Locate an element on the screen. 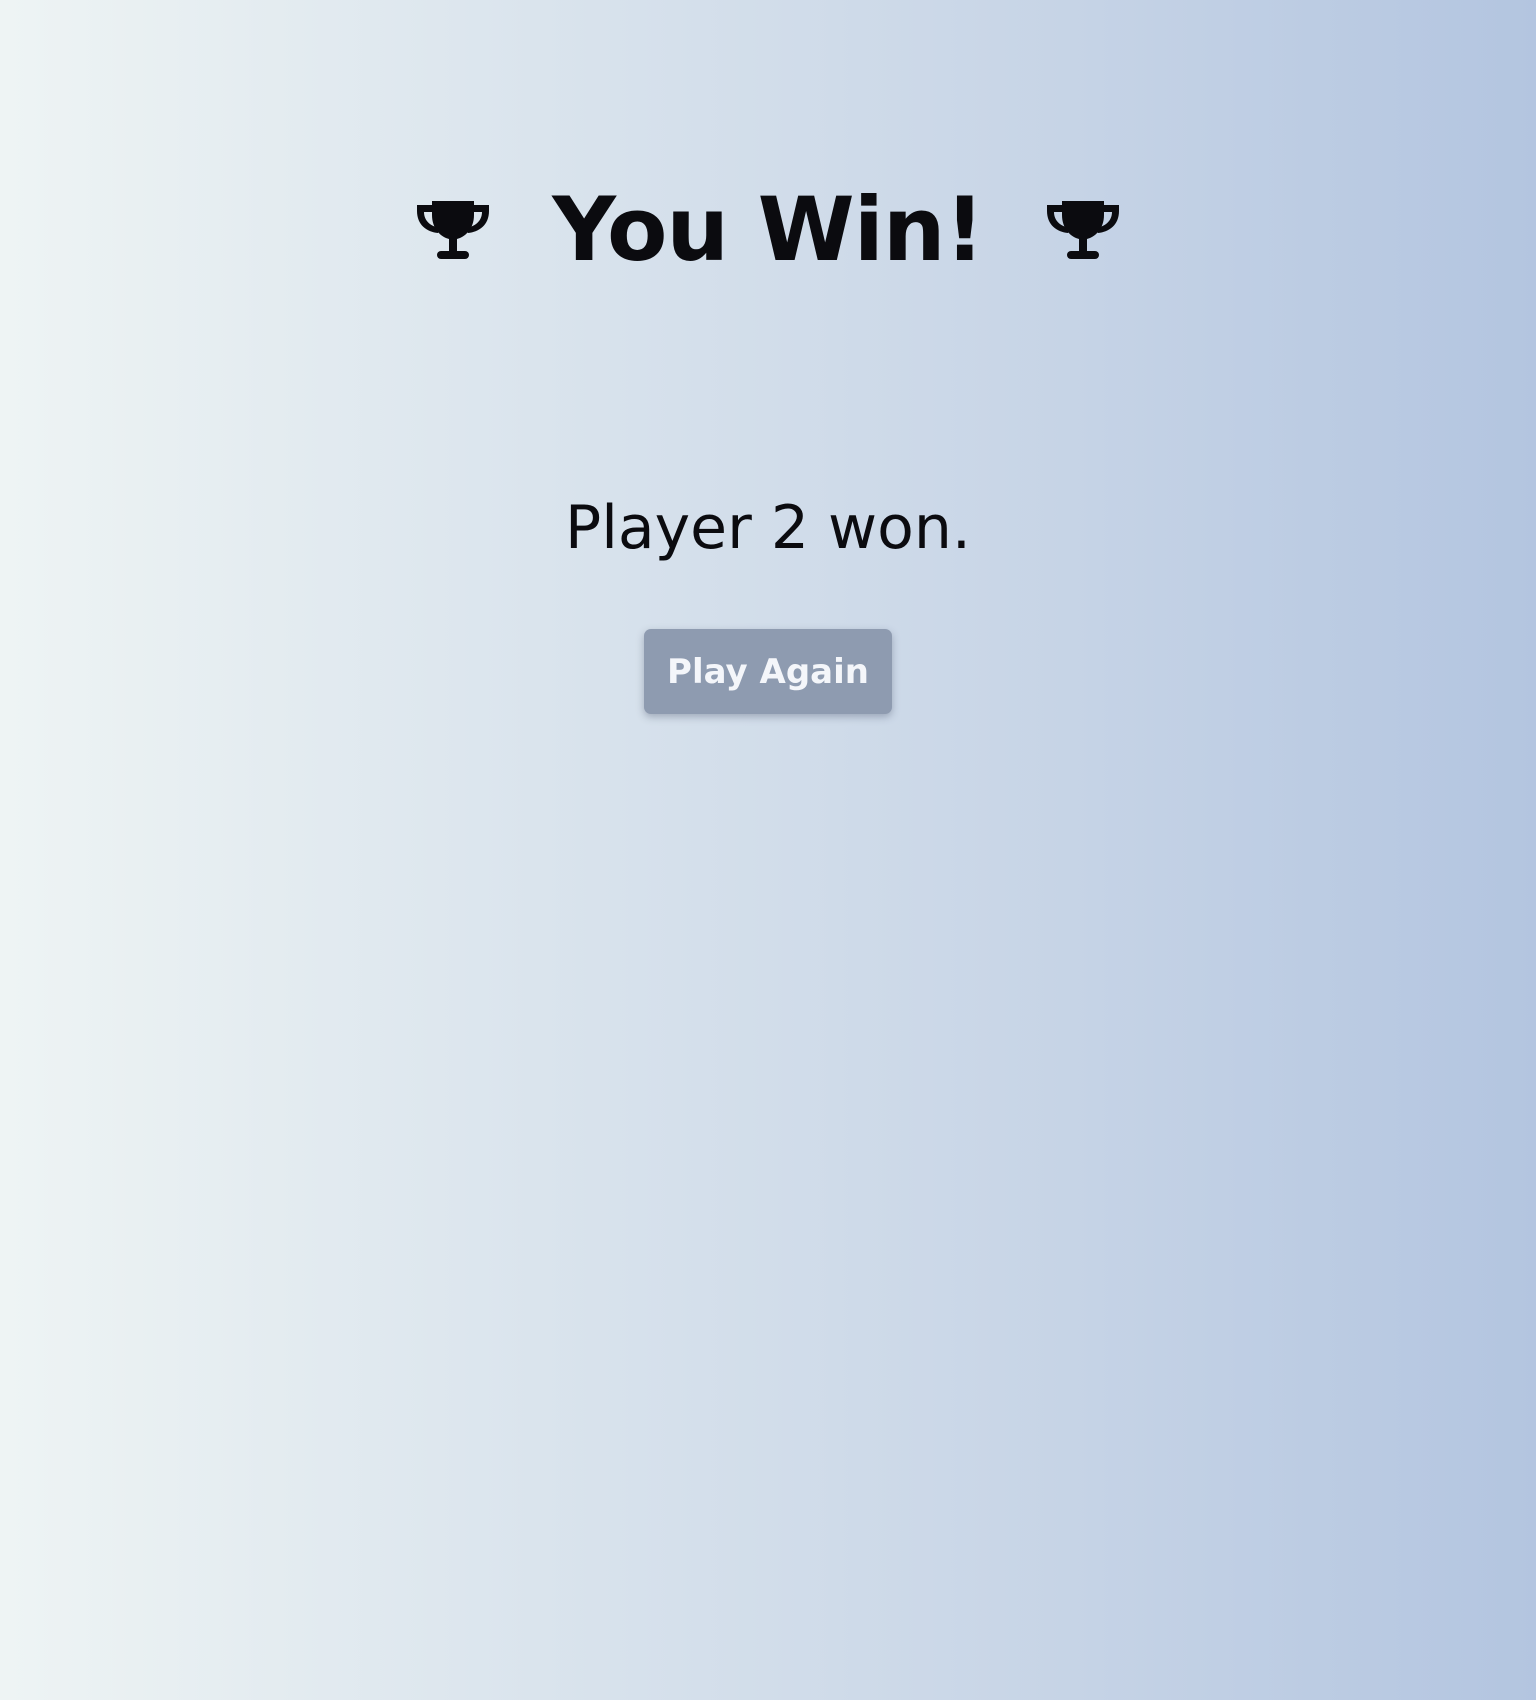 Image resolution: width=1536 pixels, height=1700 pixels. result-message: Player 2 won. is located at coordinates (768, 528).